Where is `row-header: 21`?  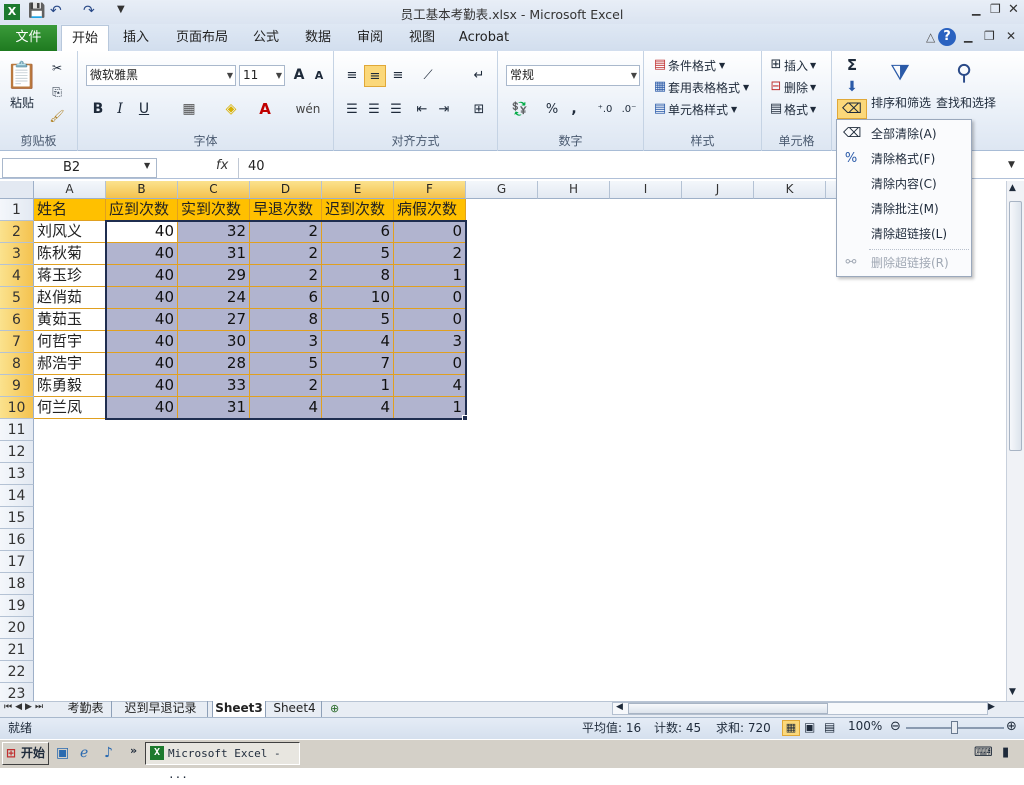 row-header: 21 is located at coordinates (17, 650).